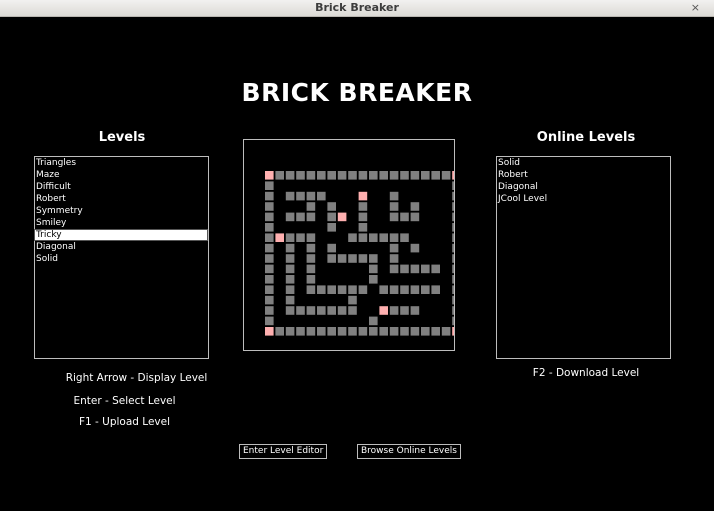  Describe the element at coordinates (121, 211) in the screenshot. I see `level-item-symmetry: Symmetry` at that location.